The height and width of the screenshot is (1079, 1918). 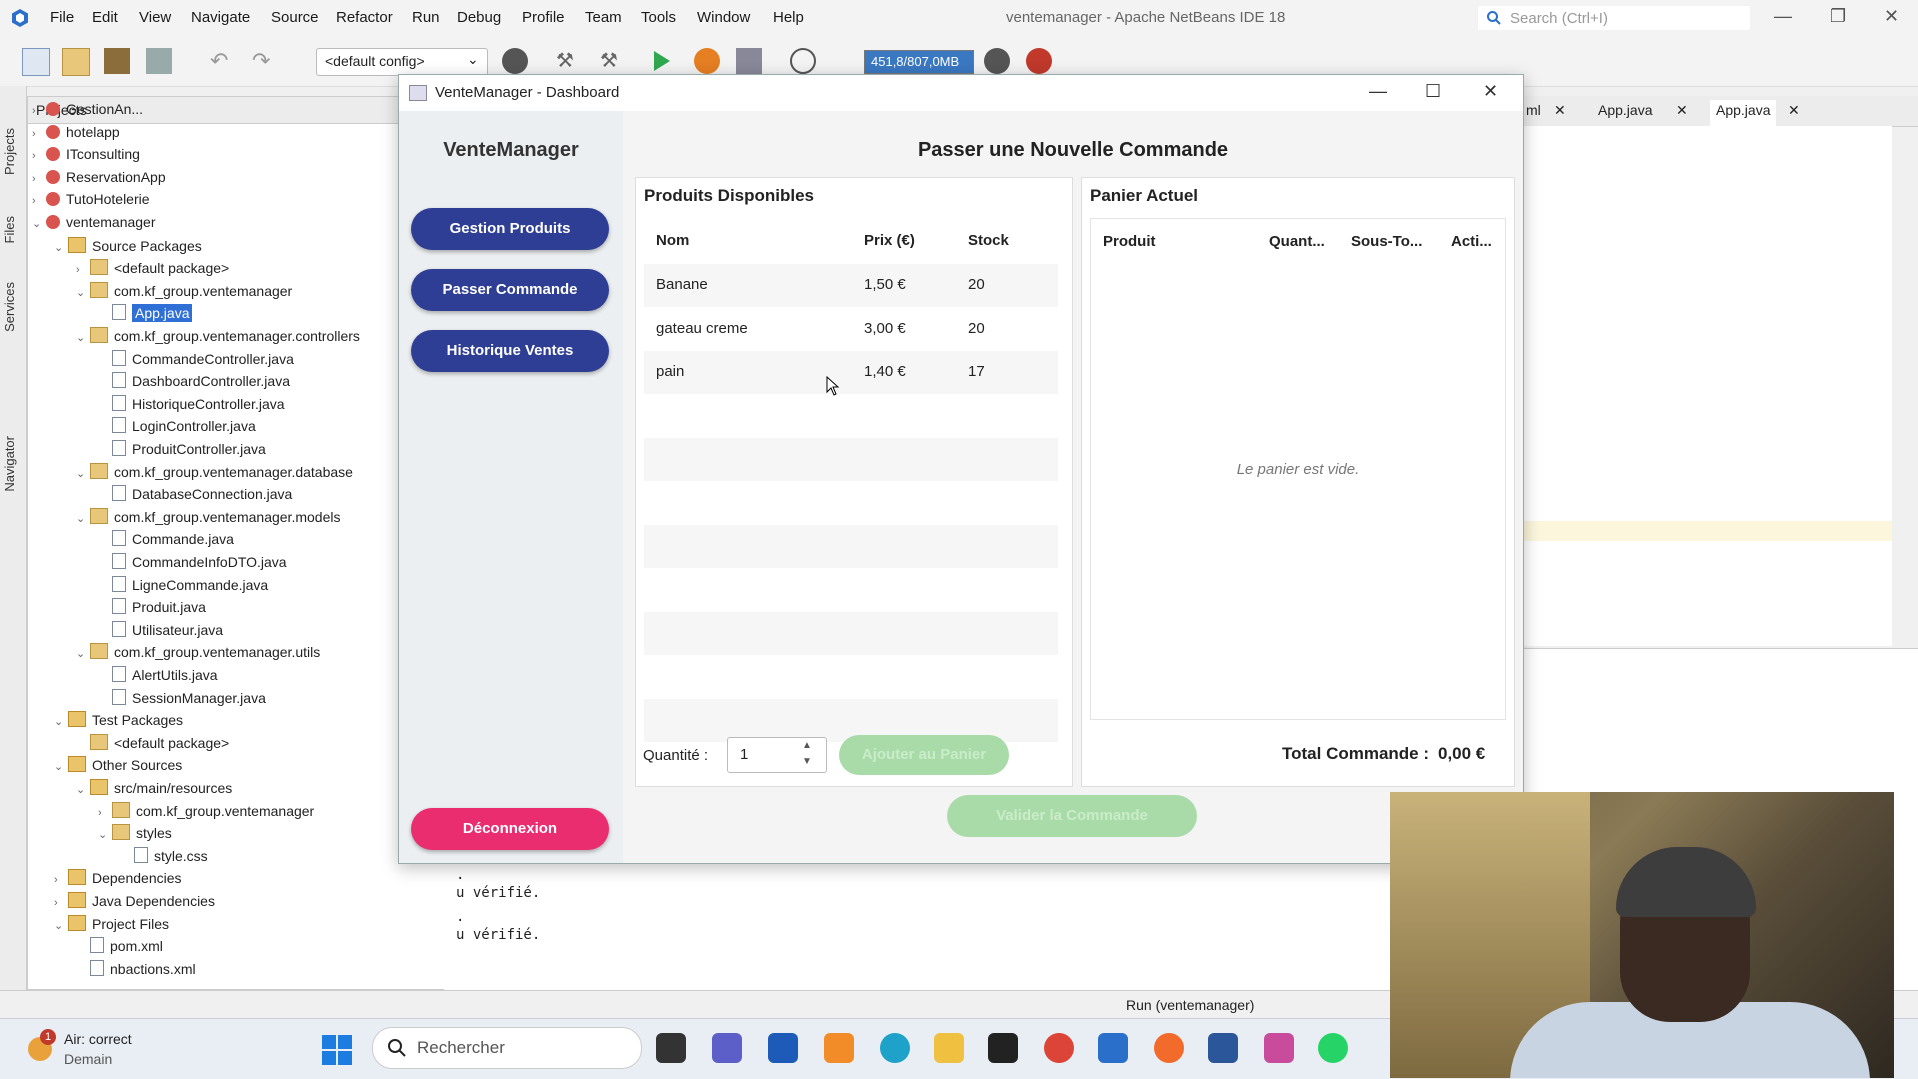 I want to click on tree-item: LoginController.java, so click(x=177, y=428).